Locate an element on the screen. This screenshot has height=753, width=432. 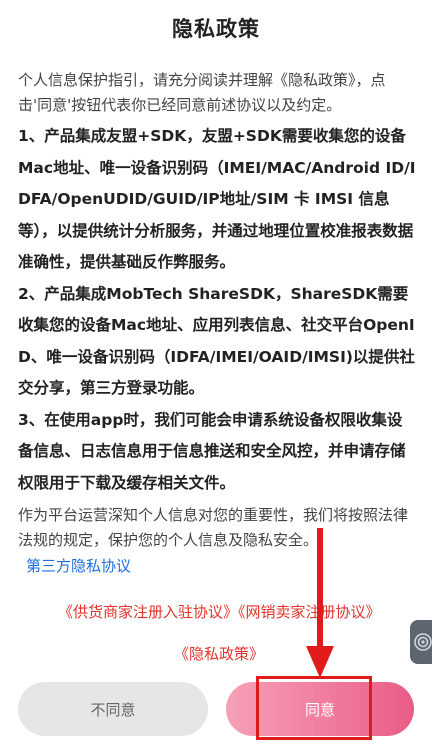
broadcast-icon is located at coordinates (423, 642).